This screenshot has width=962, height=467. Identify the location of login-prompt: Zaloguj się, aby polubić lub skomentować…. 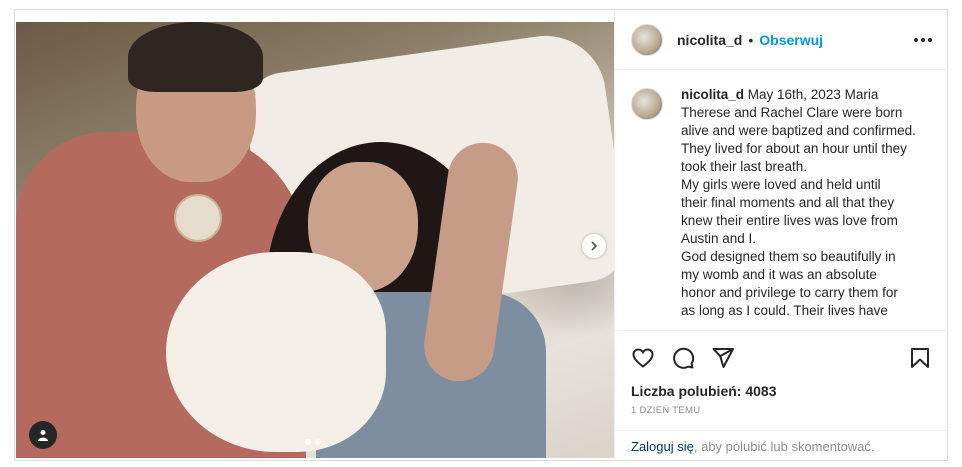
(781, 442).